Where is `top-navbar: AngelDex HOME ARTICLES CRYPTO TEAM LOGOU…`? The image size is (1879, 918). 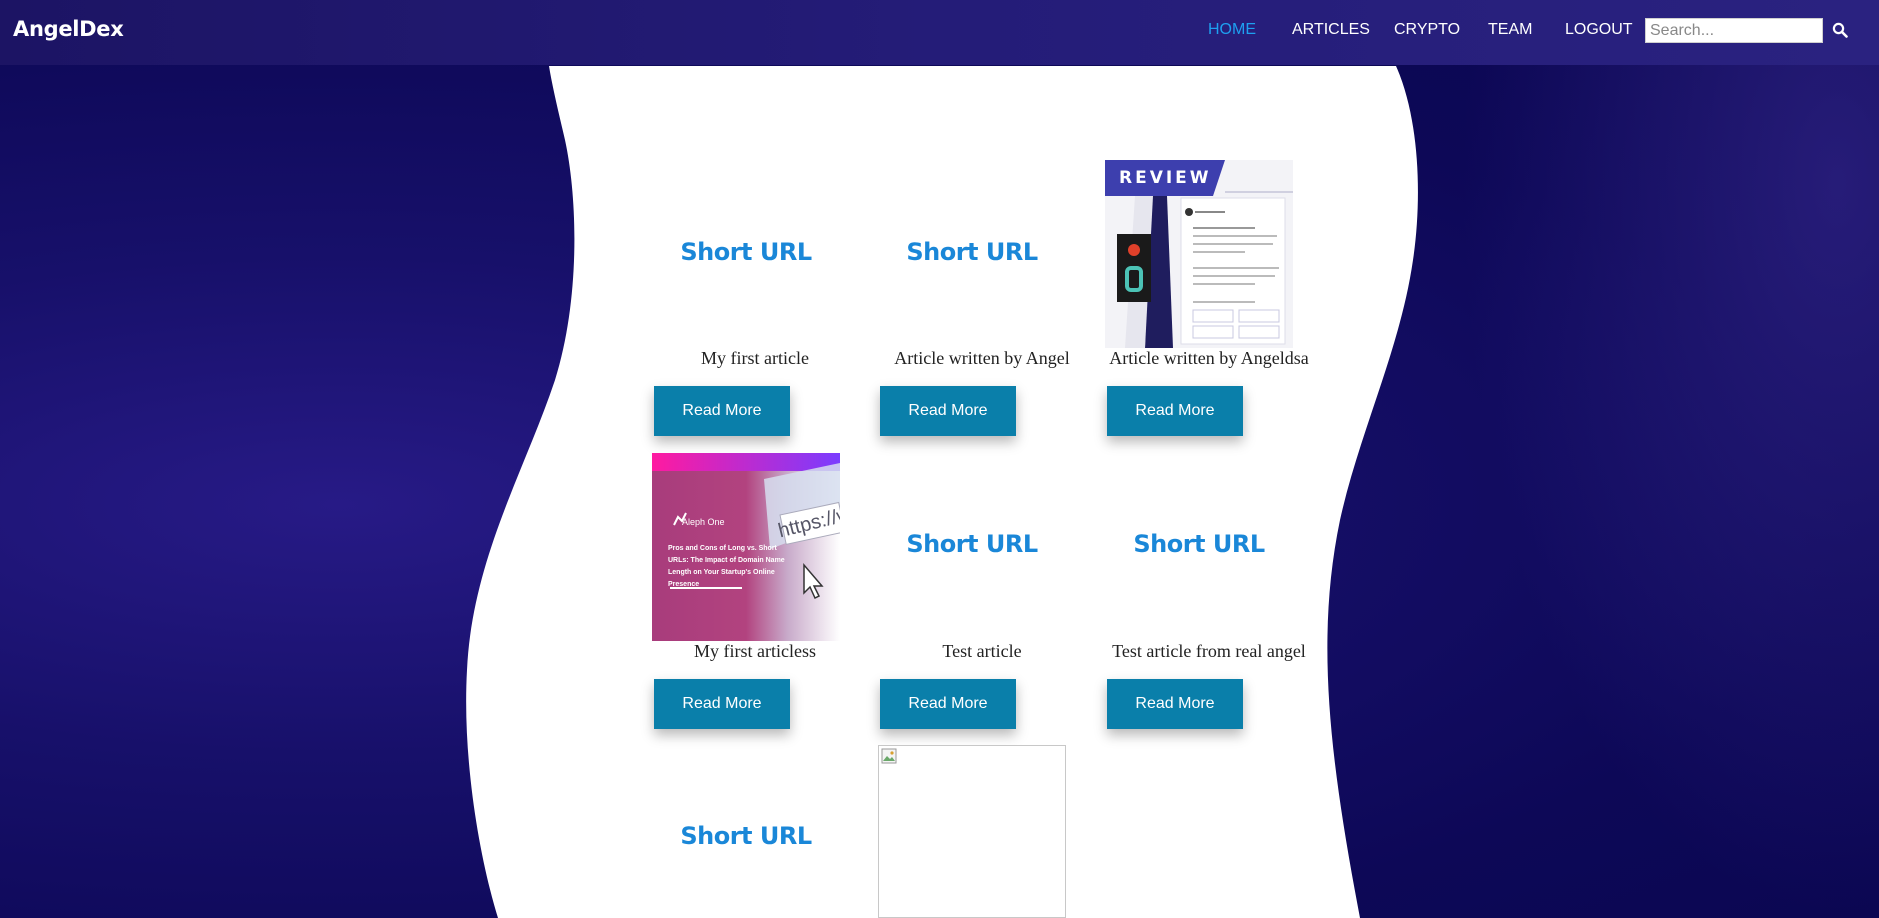
top-navbar: AngelDex HOME ARTICLES CRYPTO TEAM LOGOU… is located at coordinates (939, 32).